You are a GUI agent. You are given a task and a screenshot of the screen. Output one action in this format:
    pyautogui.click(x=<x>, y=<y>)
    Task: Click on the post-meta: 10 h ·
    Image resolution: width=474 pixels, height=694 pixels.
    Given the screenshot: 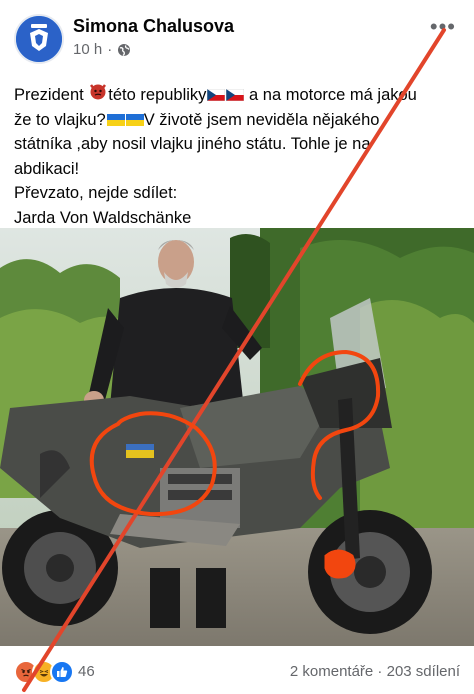 What is the action you would take?
    pyautogui.click(x=102, y=49)
    